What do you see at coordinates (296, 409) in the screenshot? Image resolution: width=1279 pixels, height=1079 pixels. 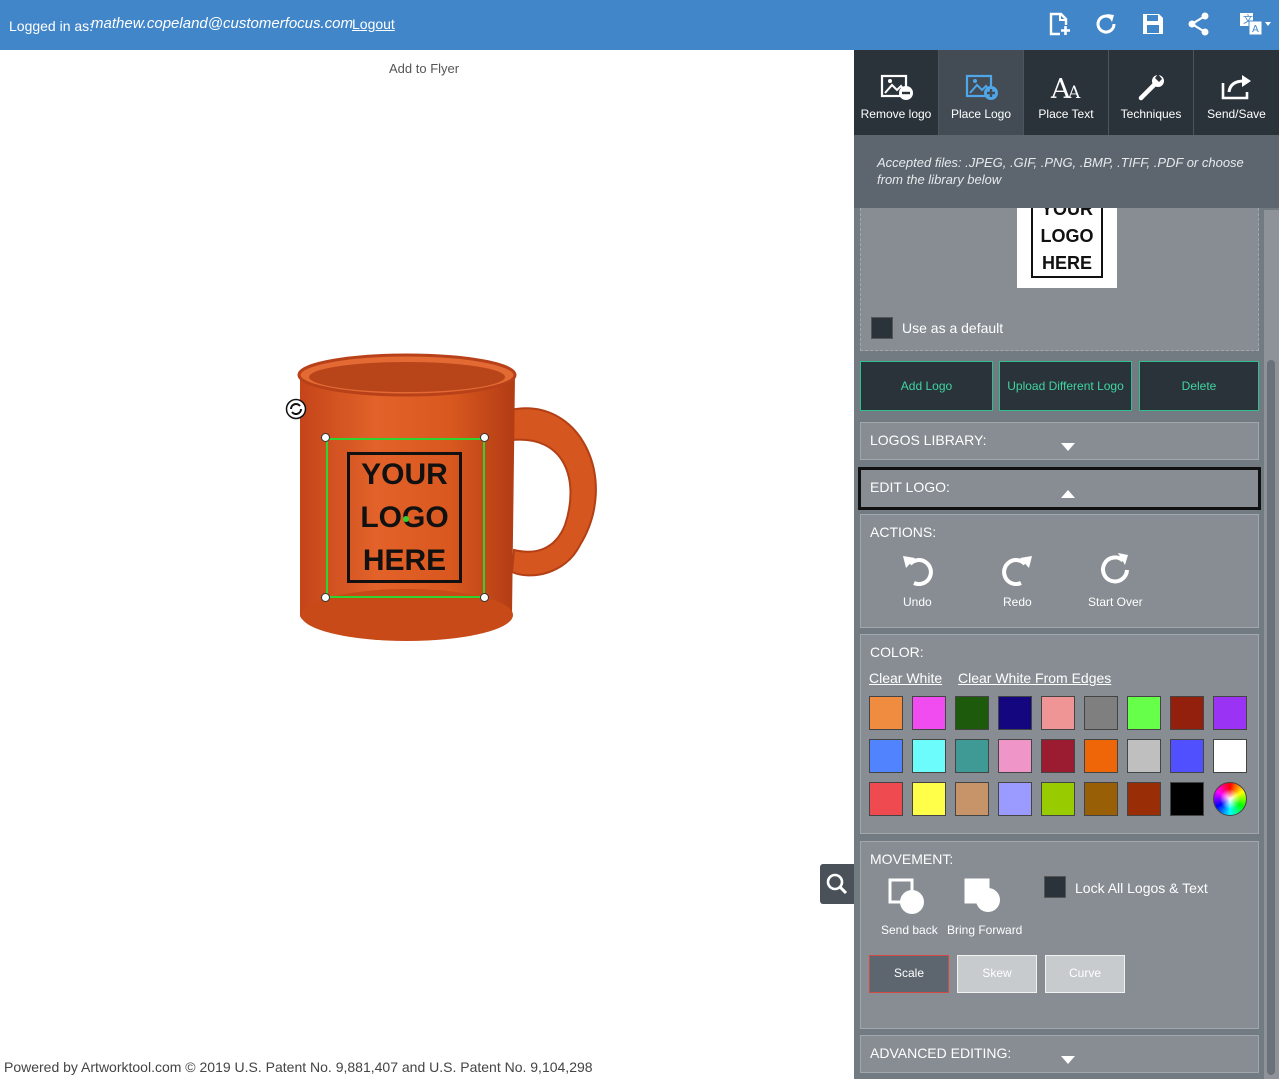 I see `rotate-handle-icon` at bounding box center [296, 409].